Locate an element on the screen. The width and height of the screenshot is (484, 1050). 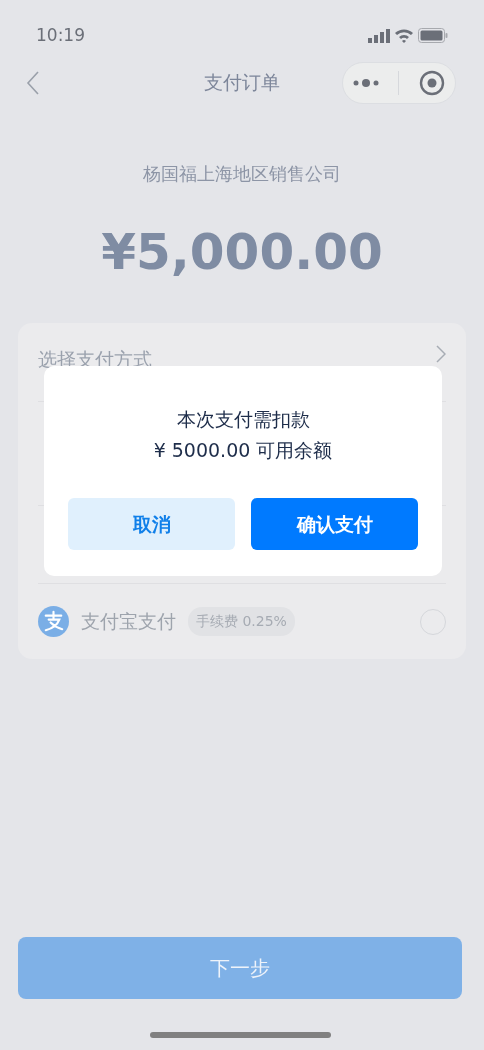
fee-tag: 手续费 0.25% is located at coordinates (241, 621).